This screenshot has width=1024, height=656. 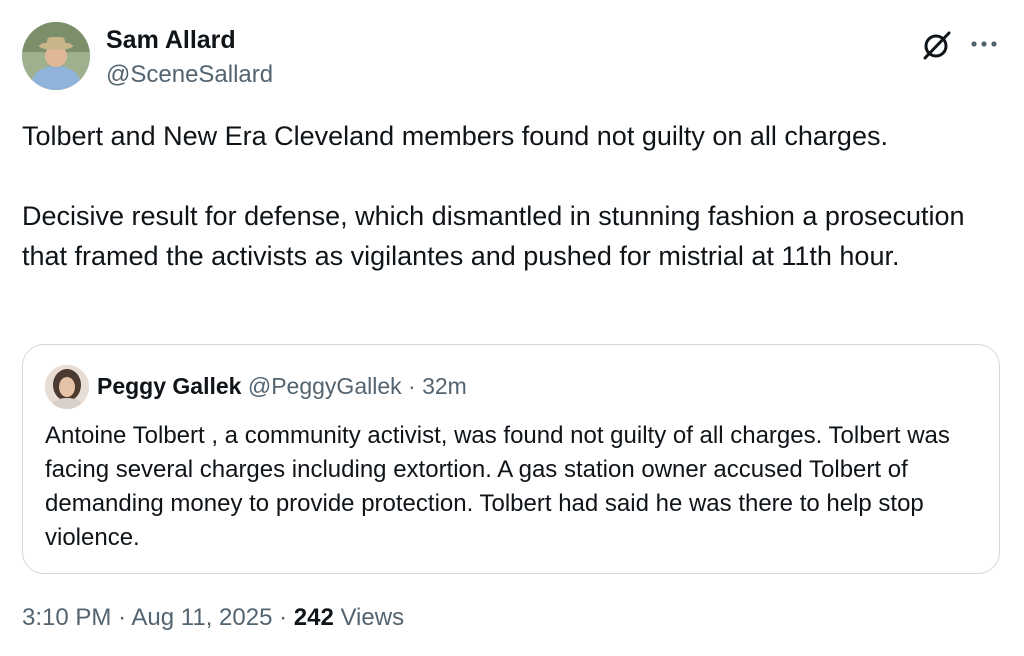 I want to click on views-count: 242, so click(x=313, y=617).